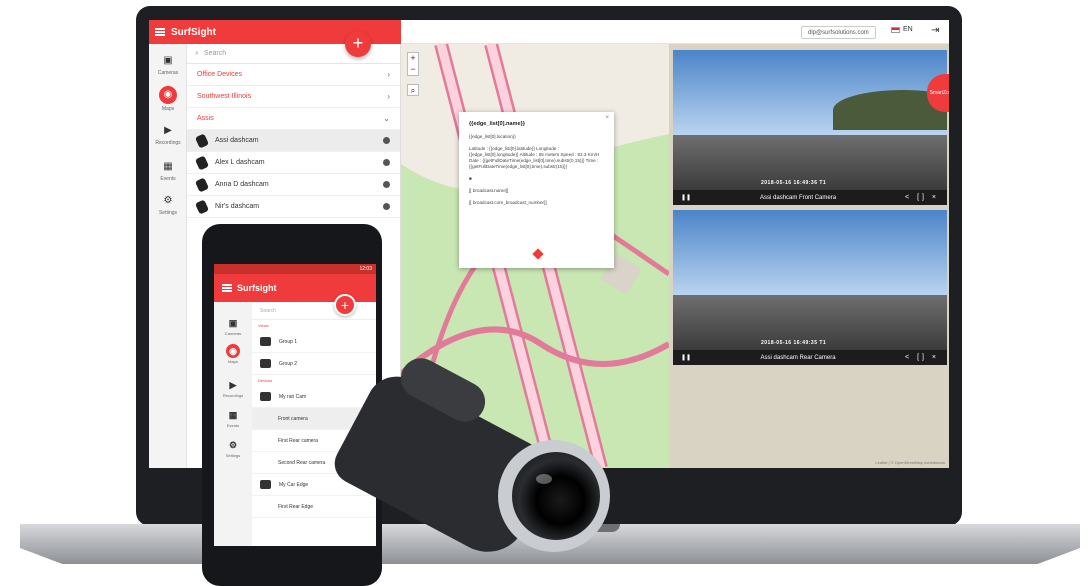 The height and width of the screenshot is (586, 1088). Describe the element at coordinates (902, 29) in the screenshot. I see `language-selector: EN` at that location.